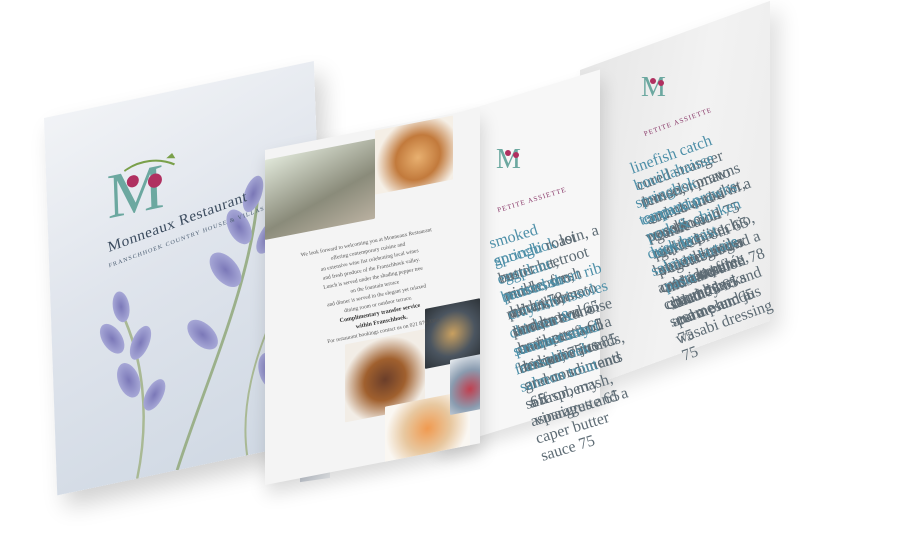 Image resolution: width=904 pixels, height=542 pixels. What do you see at coordinates (320, 189) in the screenshot?
I see `terrace-photo` at bounding box center [320, 189].